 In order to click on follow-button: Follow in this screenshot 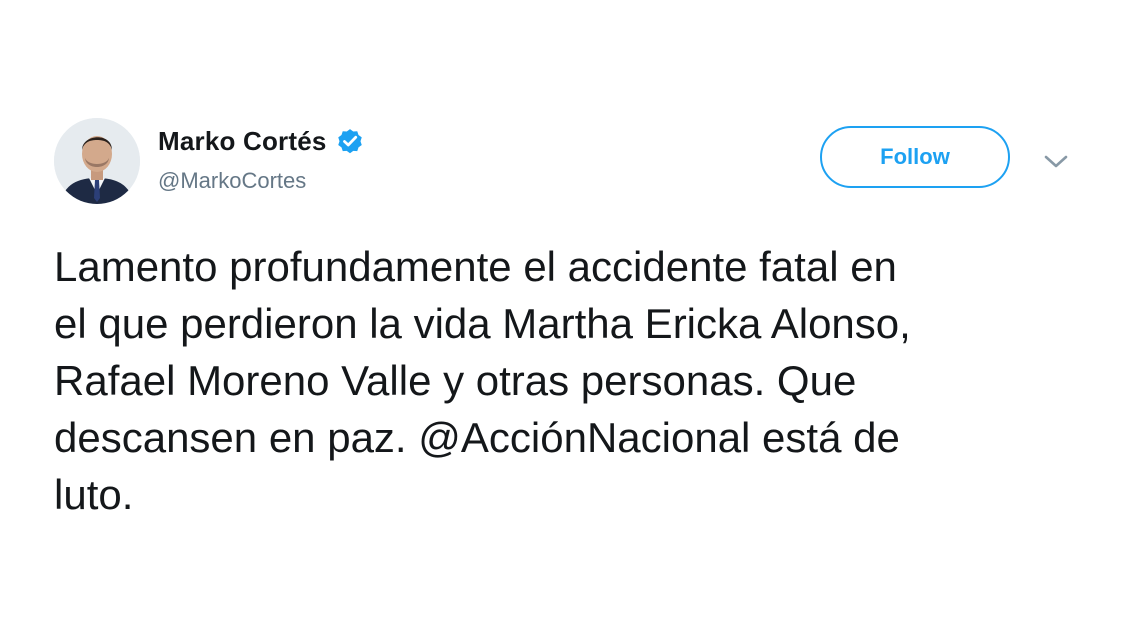, I will do `click(915, 157)`.